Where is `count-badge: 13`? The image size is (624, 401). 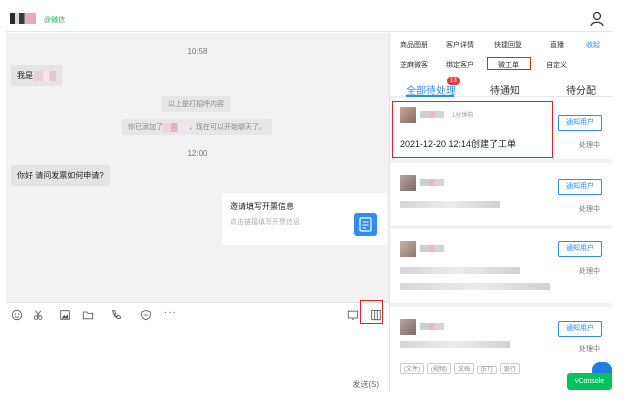
count-badge: 13 is located at coordinates (453, 81).